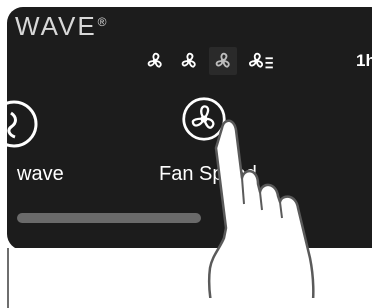  I want to click on fan-speed-medium-icon, so click(189, 61).